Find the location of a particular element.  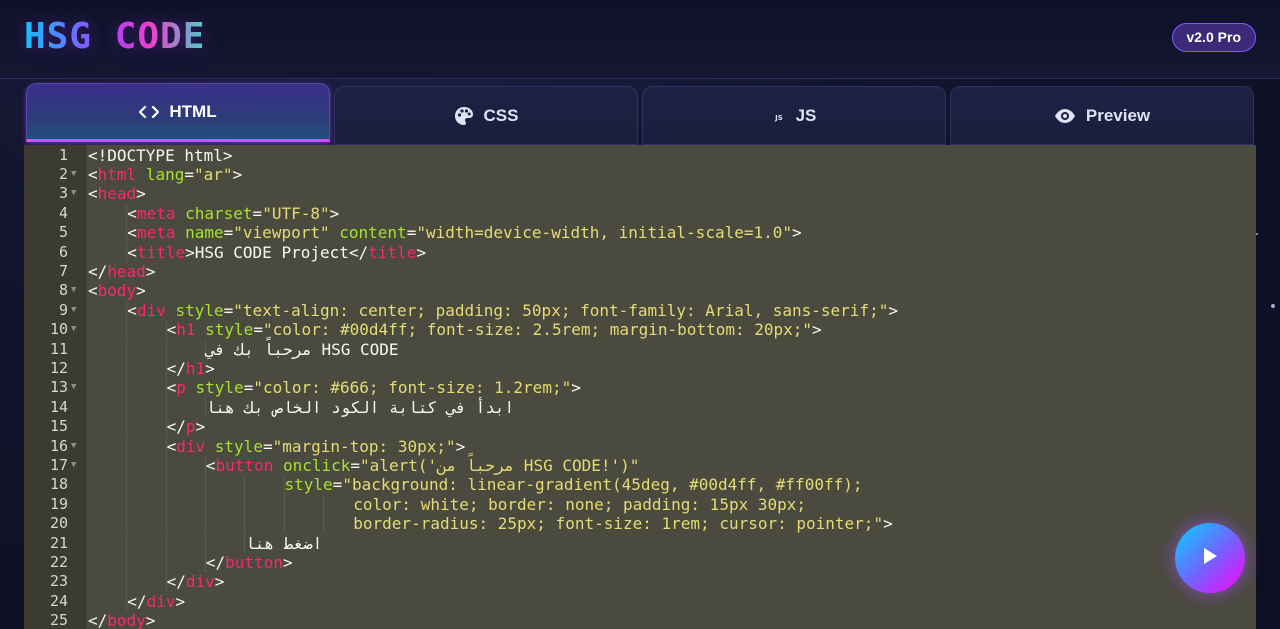

code-line: 22 </button> is located at coordinates (640, 562).